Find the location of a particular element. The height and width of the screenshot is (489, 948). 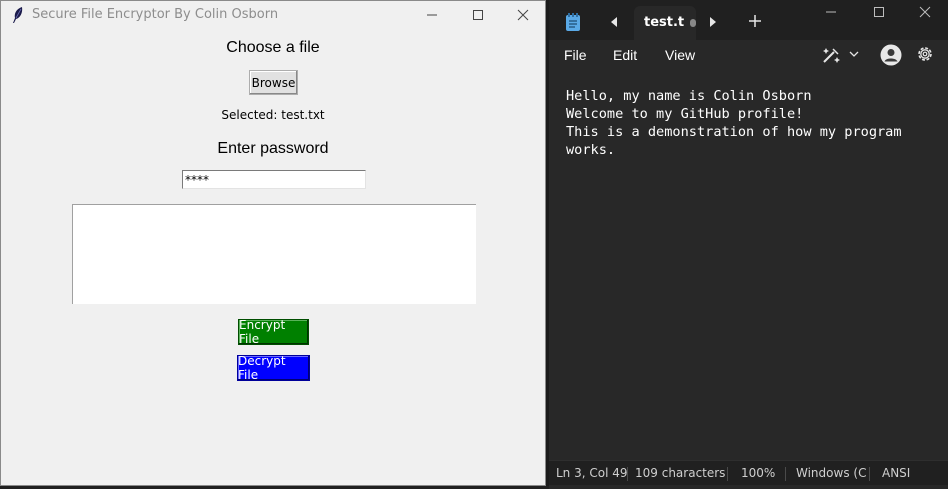

browse-button: Browse is located at coordinates (273, 82).